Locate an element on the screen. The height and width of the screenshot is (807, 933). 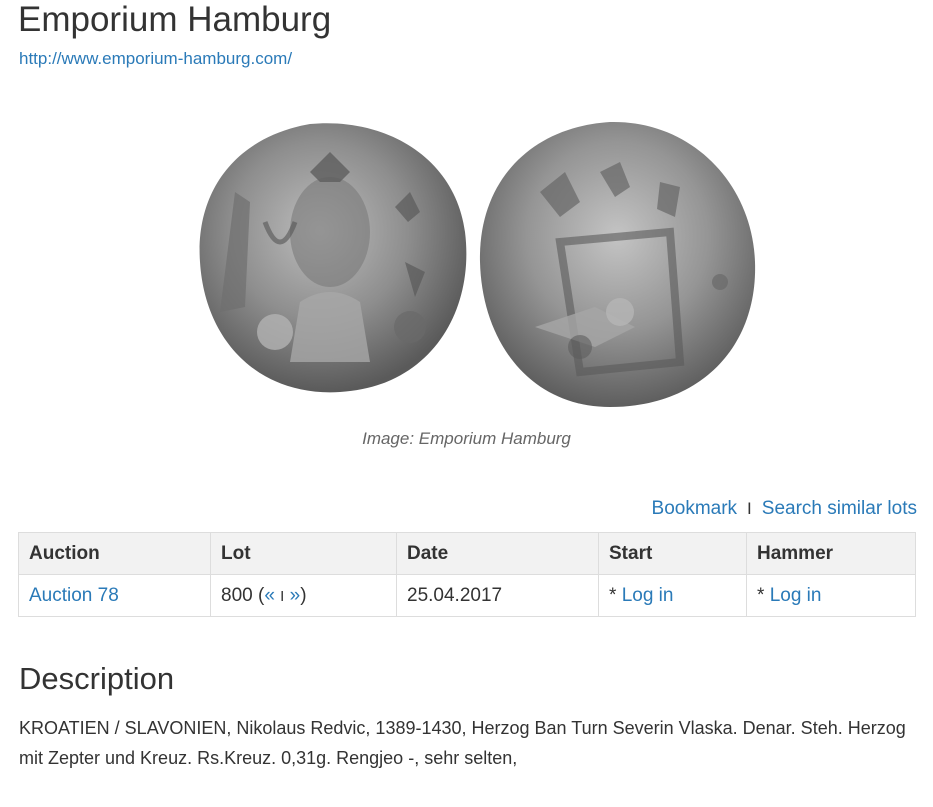
actions-separator: I is located at coordinates (749, 508).